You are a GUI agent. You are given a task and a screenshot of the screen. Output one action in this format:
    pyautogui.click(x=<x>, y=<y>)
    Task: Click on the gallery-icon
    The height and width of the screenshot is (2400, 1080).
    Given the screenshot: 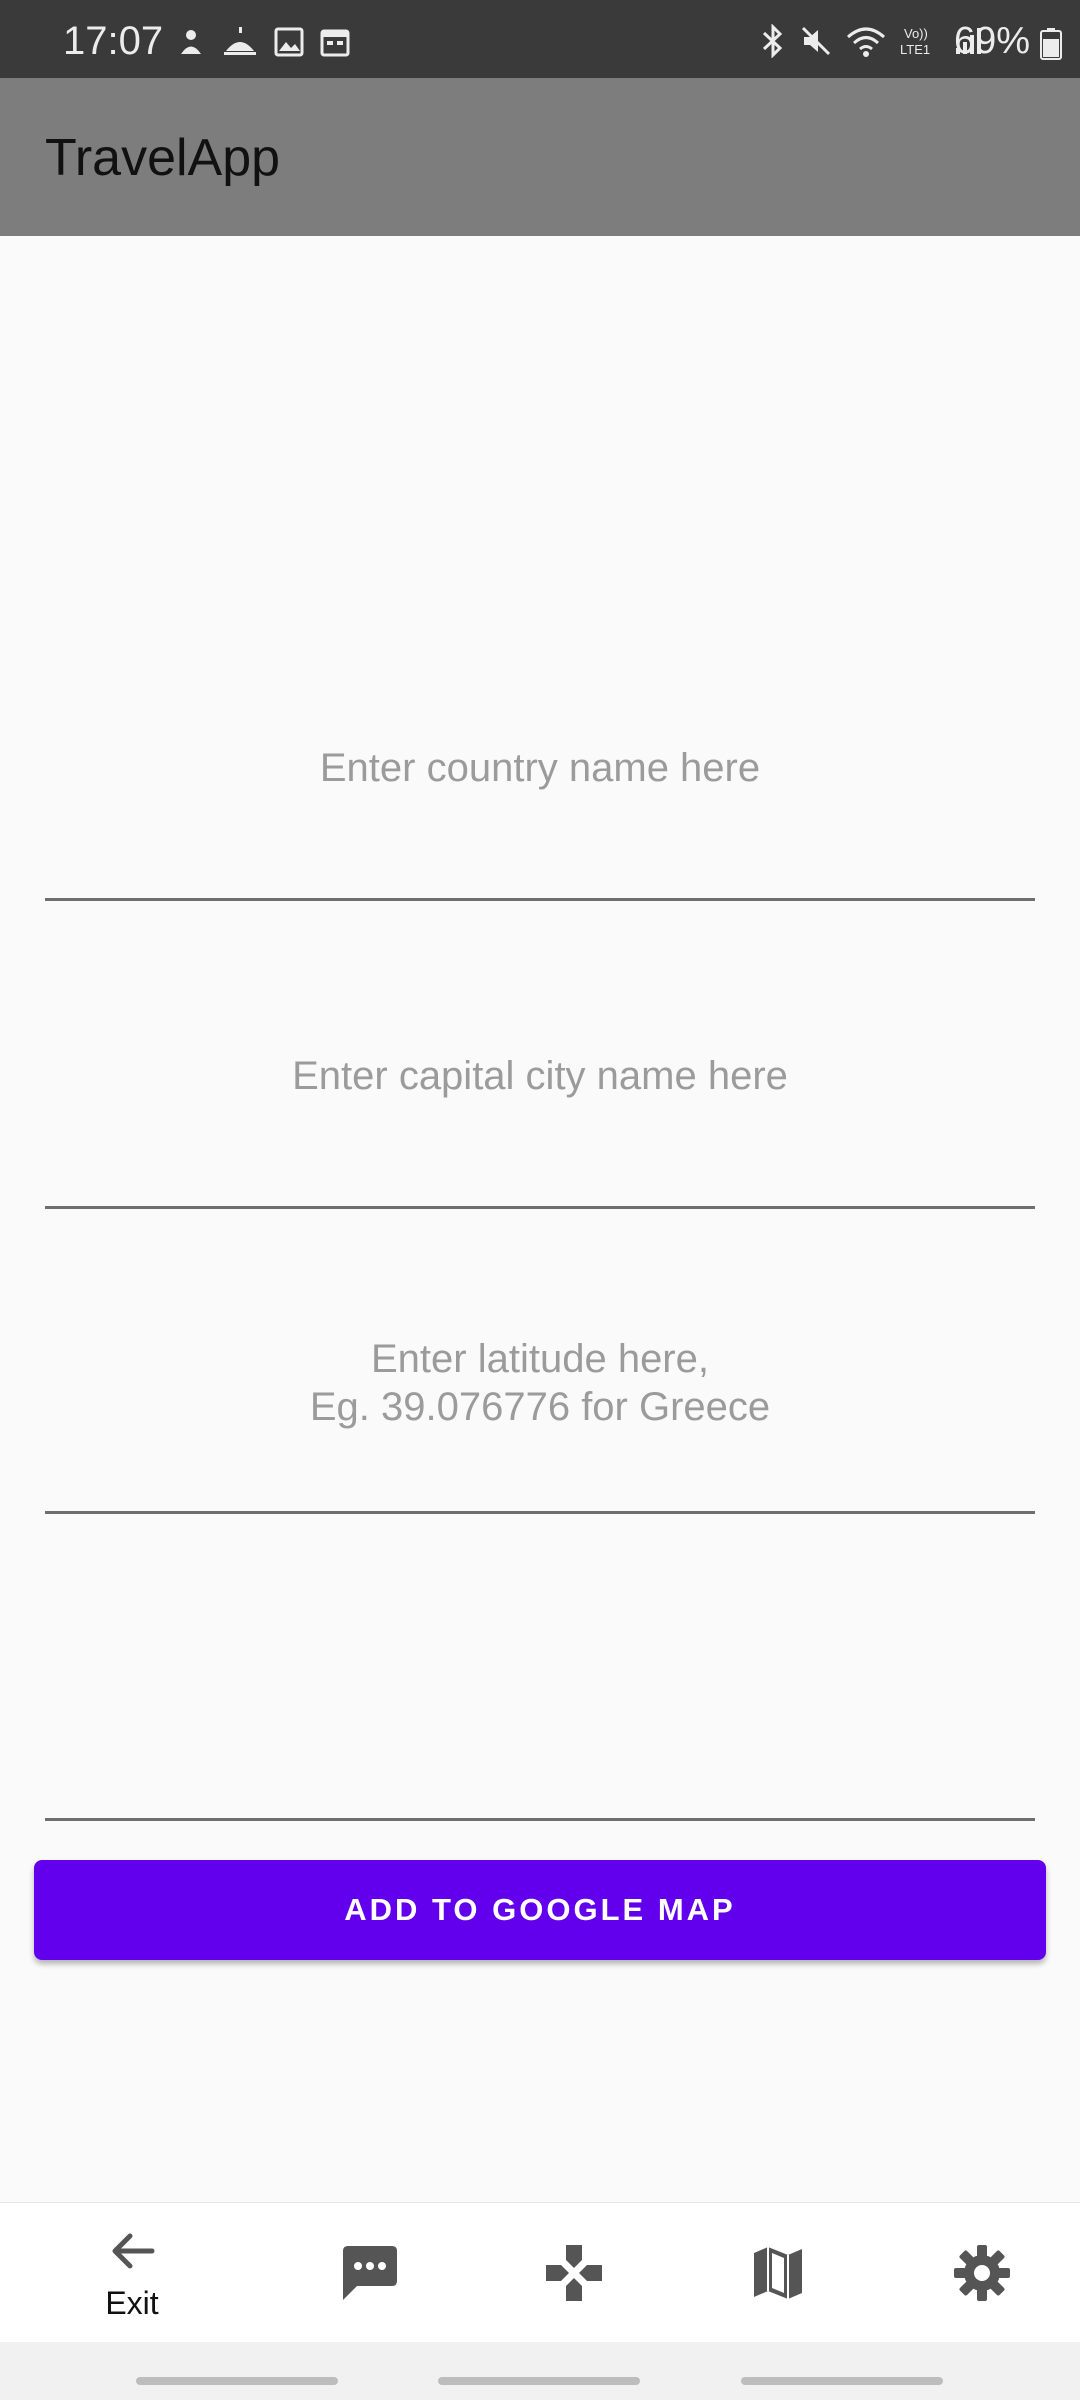 What is the action you would take?
    pyautogui.click(x=289, y=42)
    